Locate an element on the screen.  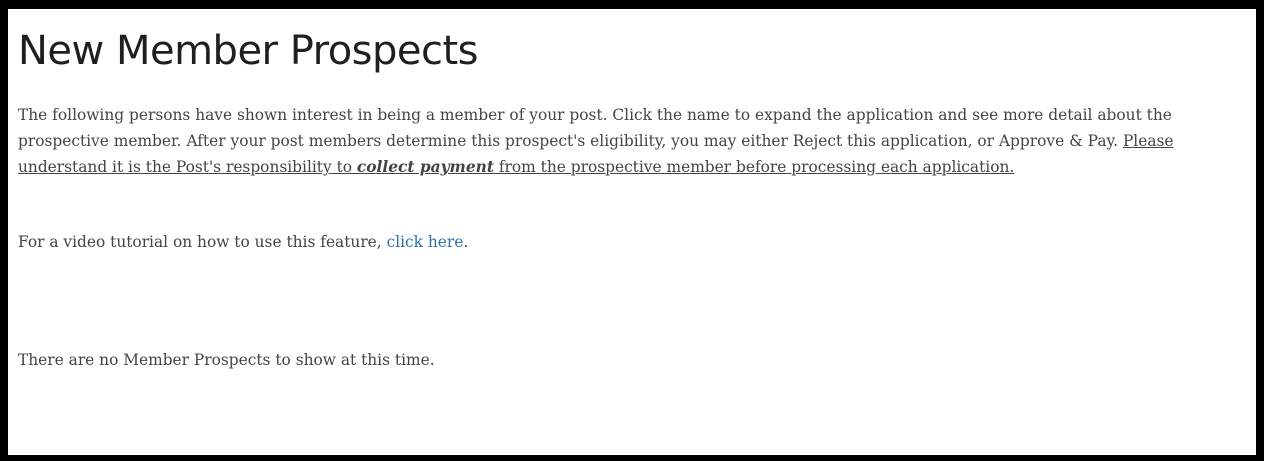
tutorial-suffix: . is located at coordinates (466, 242).